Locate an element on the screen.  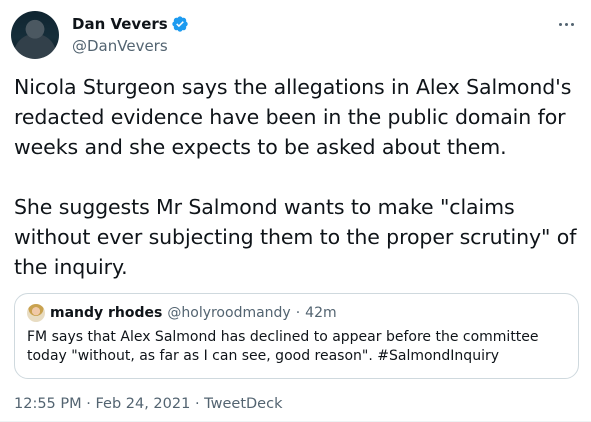
quoted-tweet-header: mandy rhodes @holyroodmandy · 42m is located at coordinates (296, 313).